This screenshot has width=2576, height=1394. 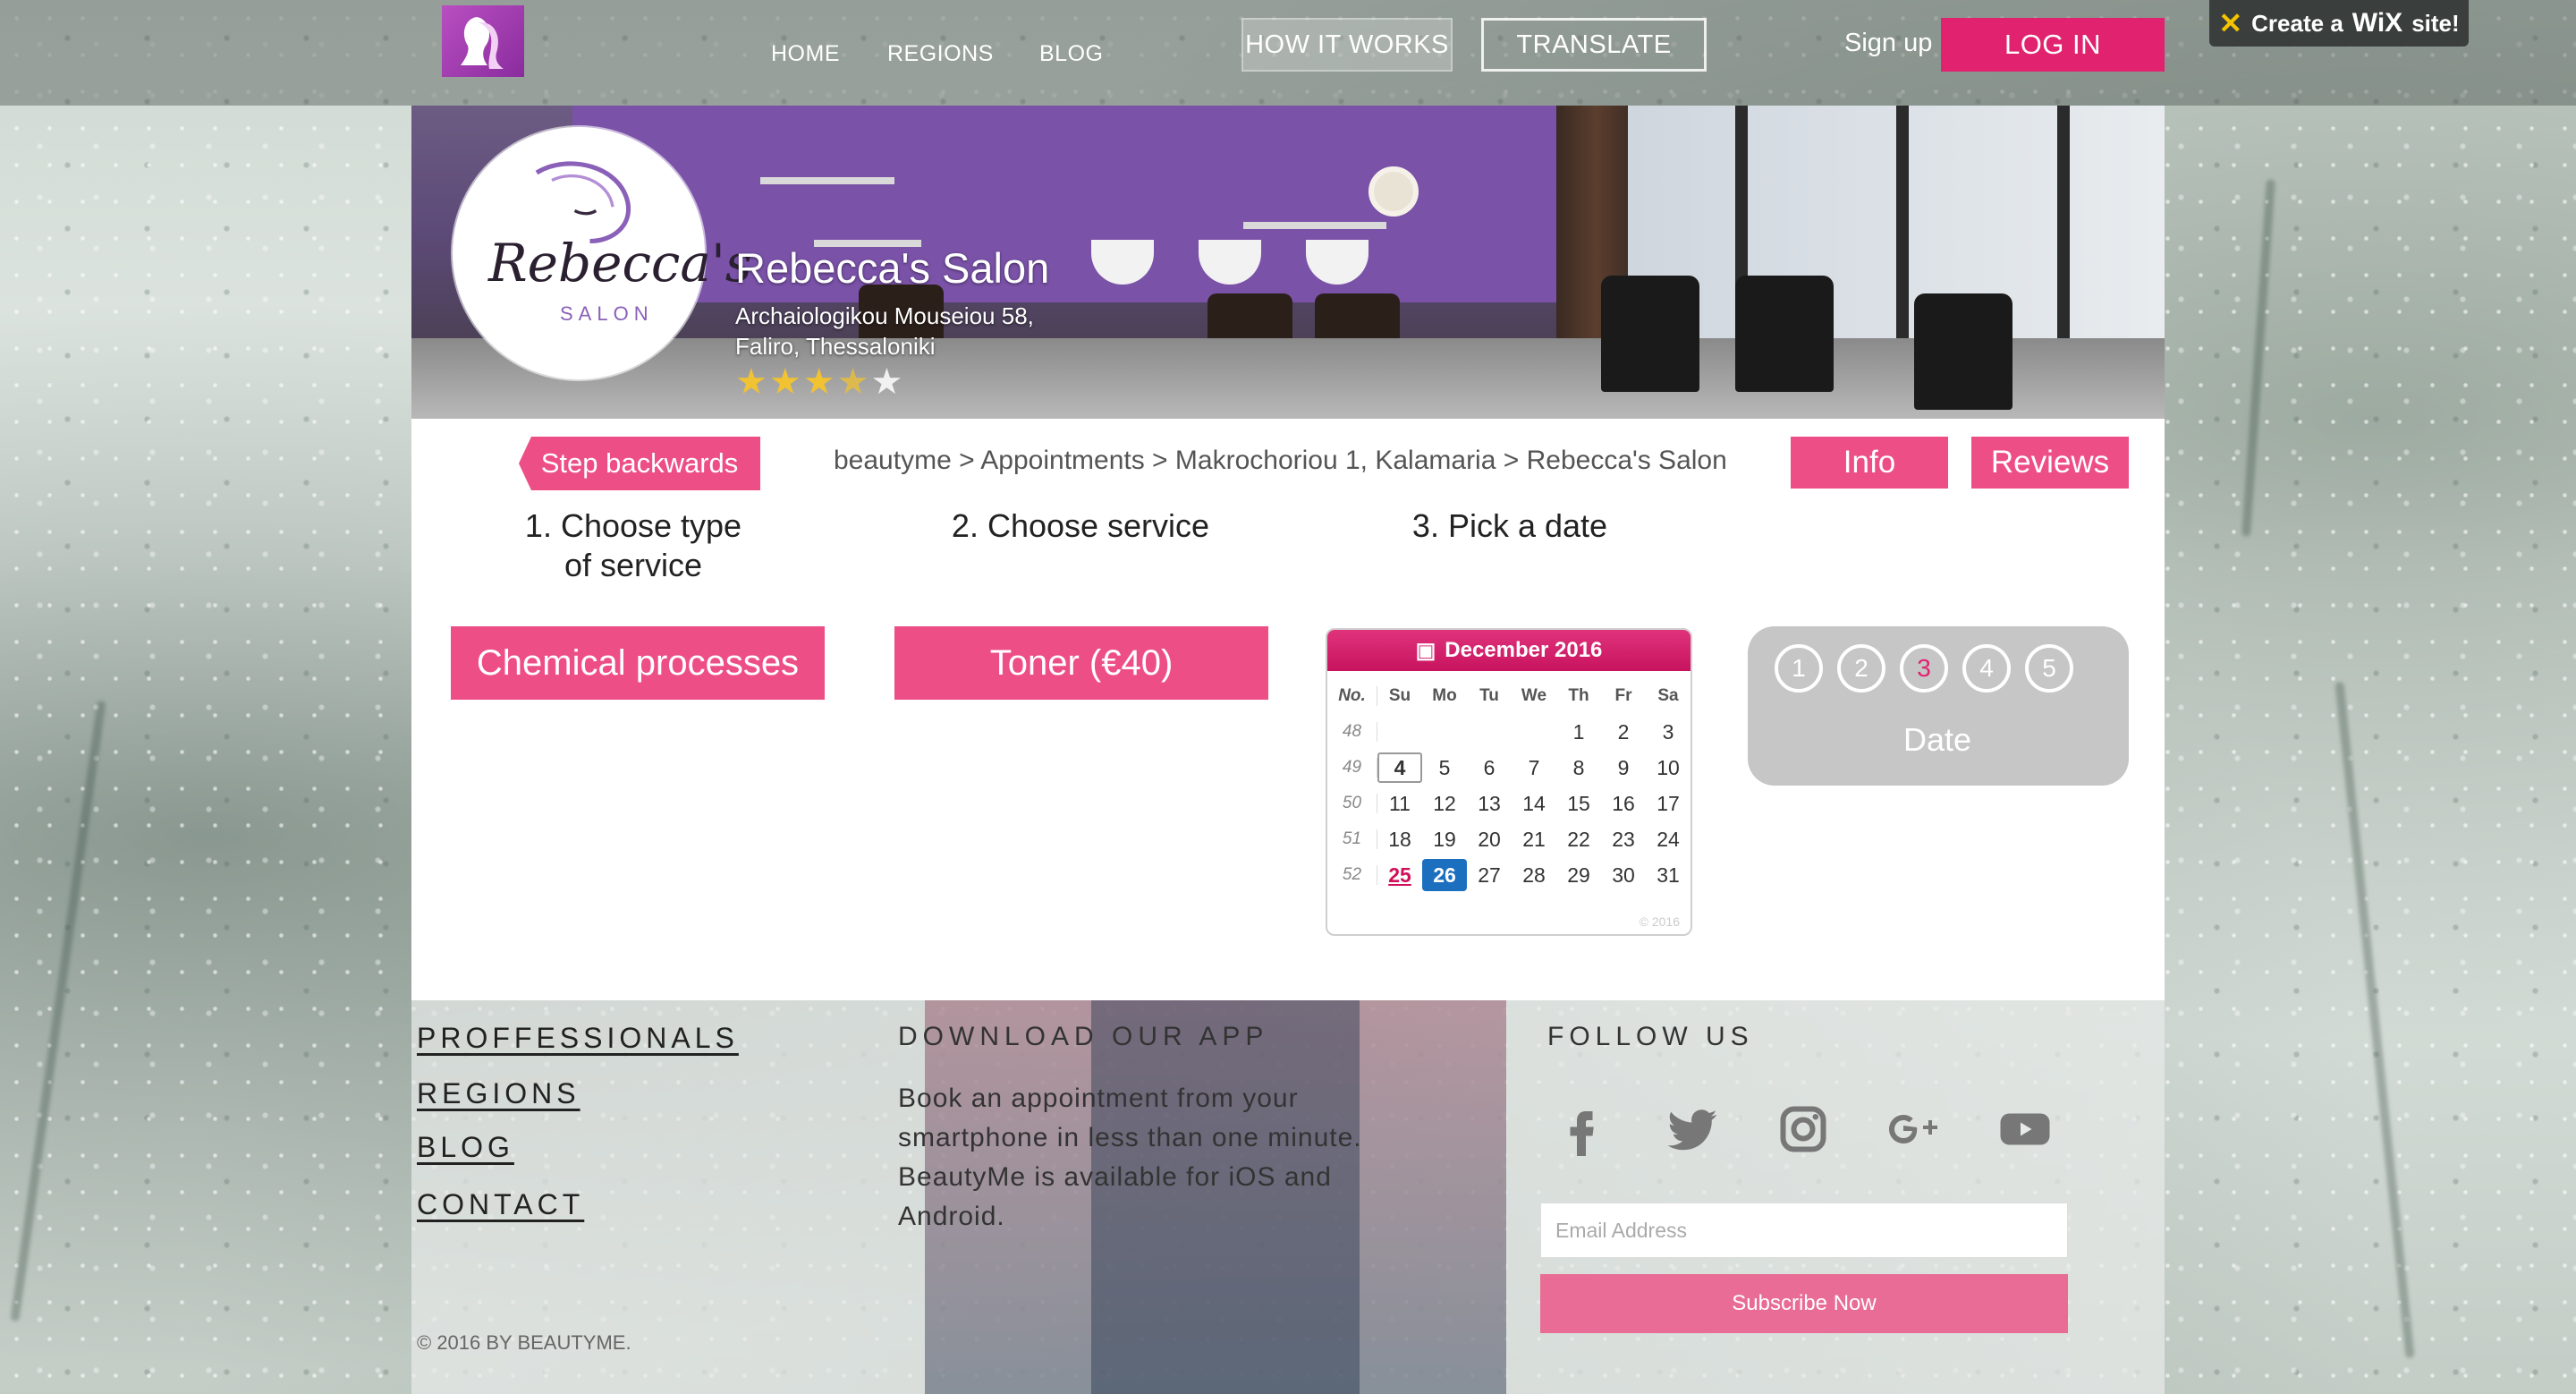 I want to click on calendar-day: 22, so click(x=1578, y=840).